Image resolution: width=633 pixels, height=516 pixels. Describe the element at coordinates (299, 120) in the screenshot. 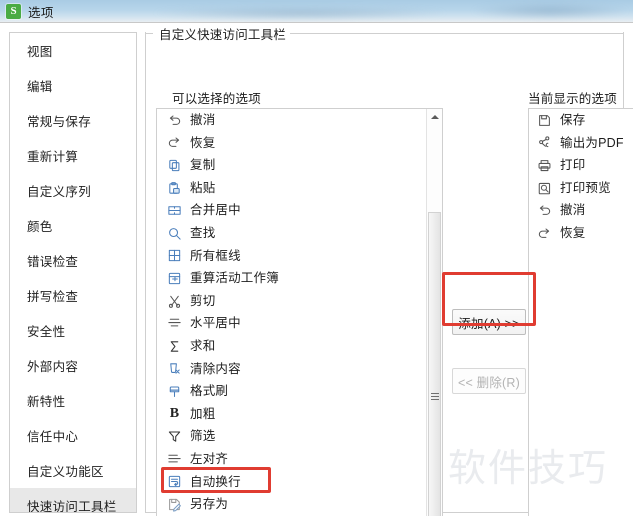

I see `available-option-row: 撤消` at that location.